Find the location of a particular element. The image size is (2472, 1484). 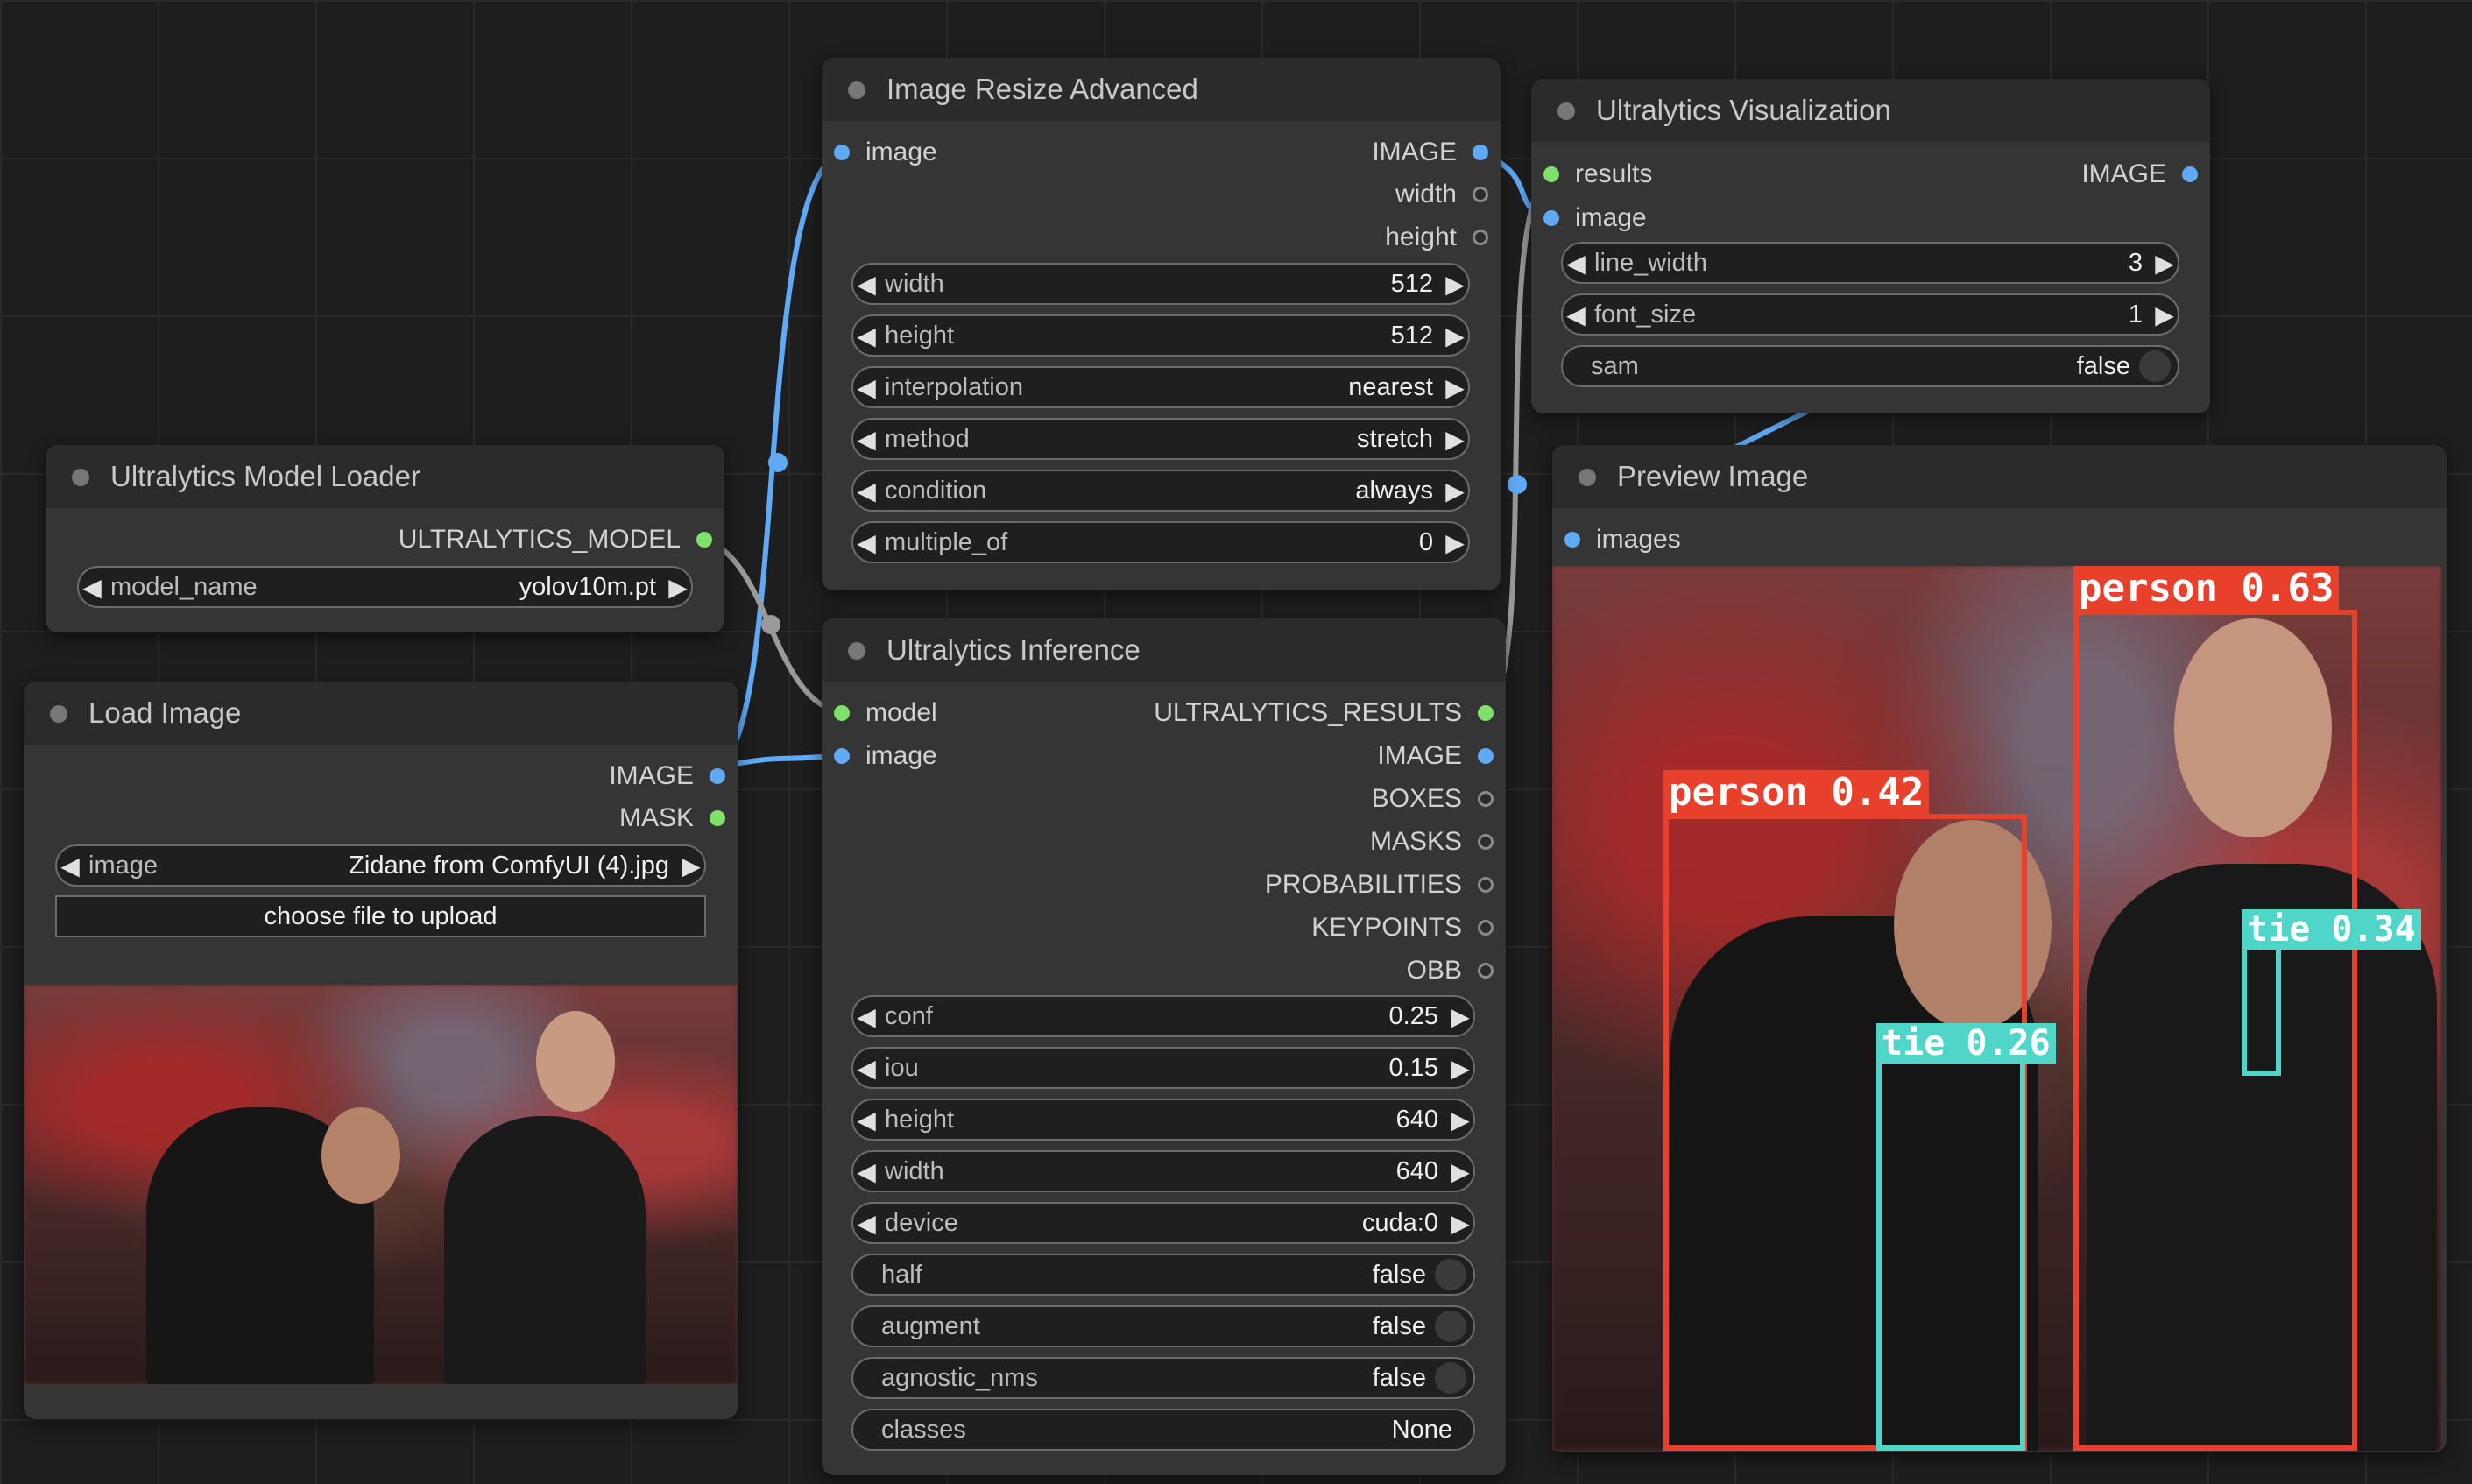

agnostic-nms-toggle: agnostic_nms false is located at coordinates (1163, 1378).